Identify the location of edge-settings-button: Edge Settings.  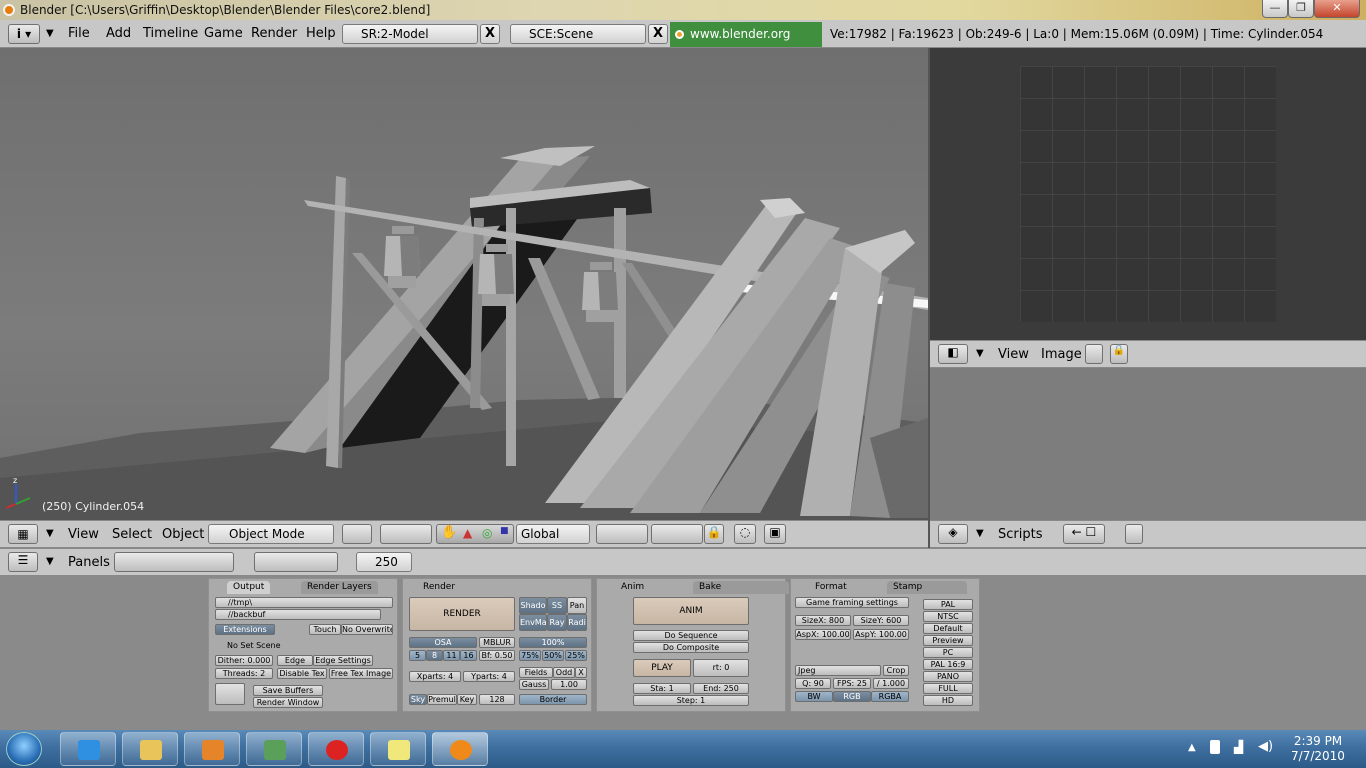
(343, 660).